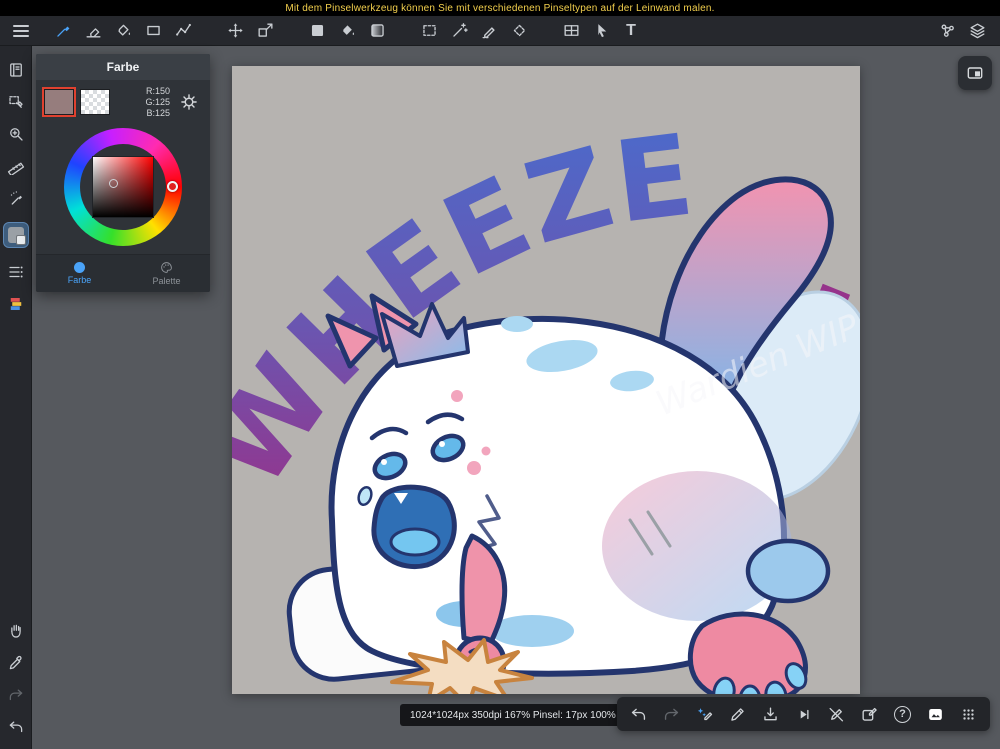  What do you see at coordinates (16, 397) in the screenshot?
I see `left-sidebar` at bounding box center [16, 397].